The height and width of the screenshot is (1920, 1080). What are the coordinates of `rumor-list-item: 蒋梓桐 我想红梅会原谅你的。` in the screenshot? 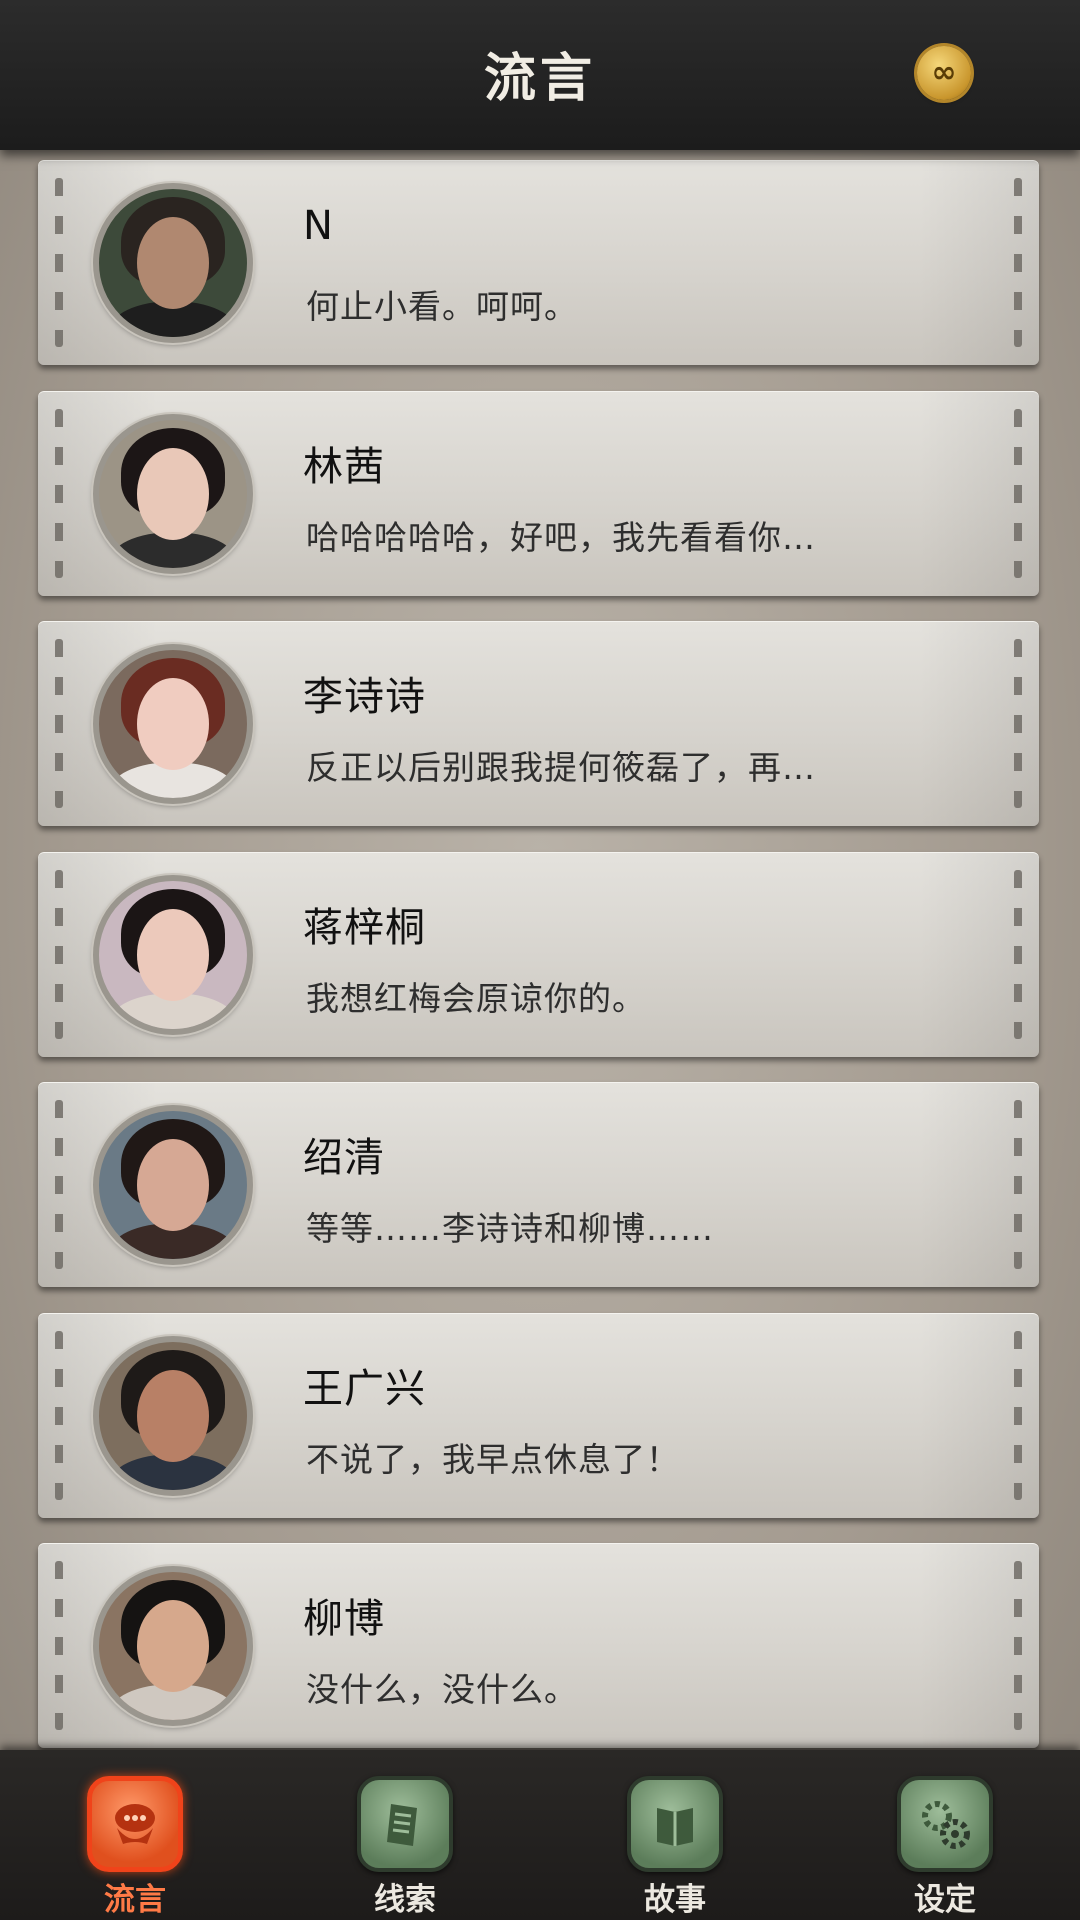 It's located at (538, 954).